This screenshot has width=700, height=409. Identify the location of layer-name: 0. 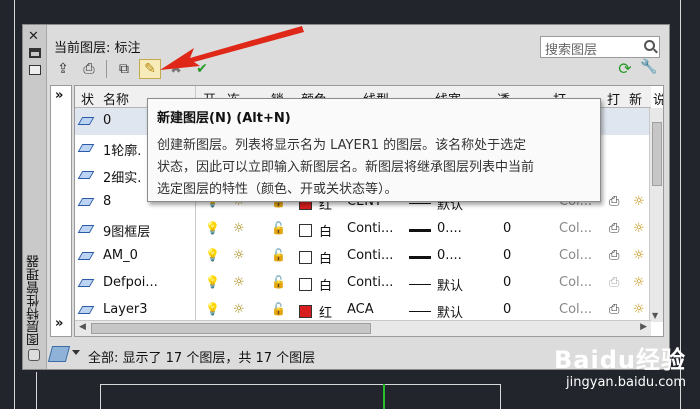
(107, 120).